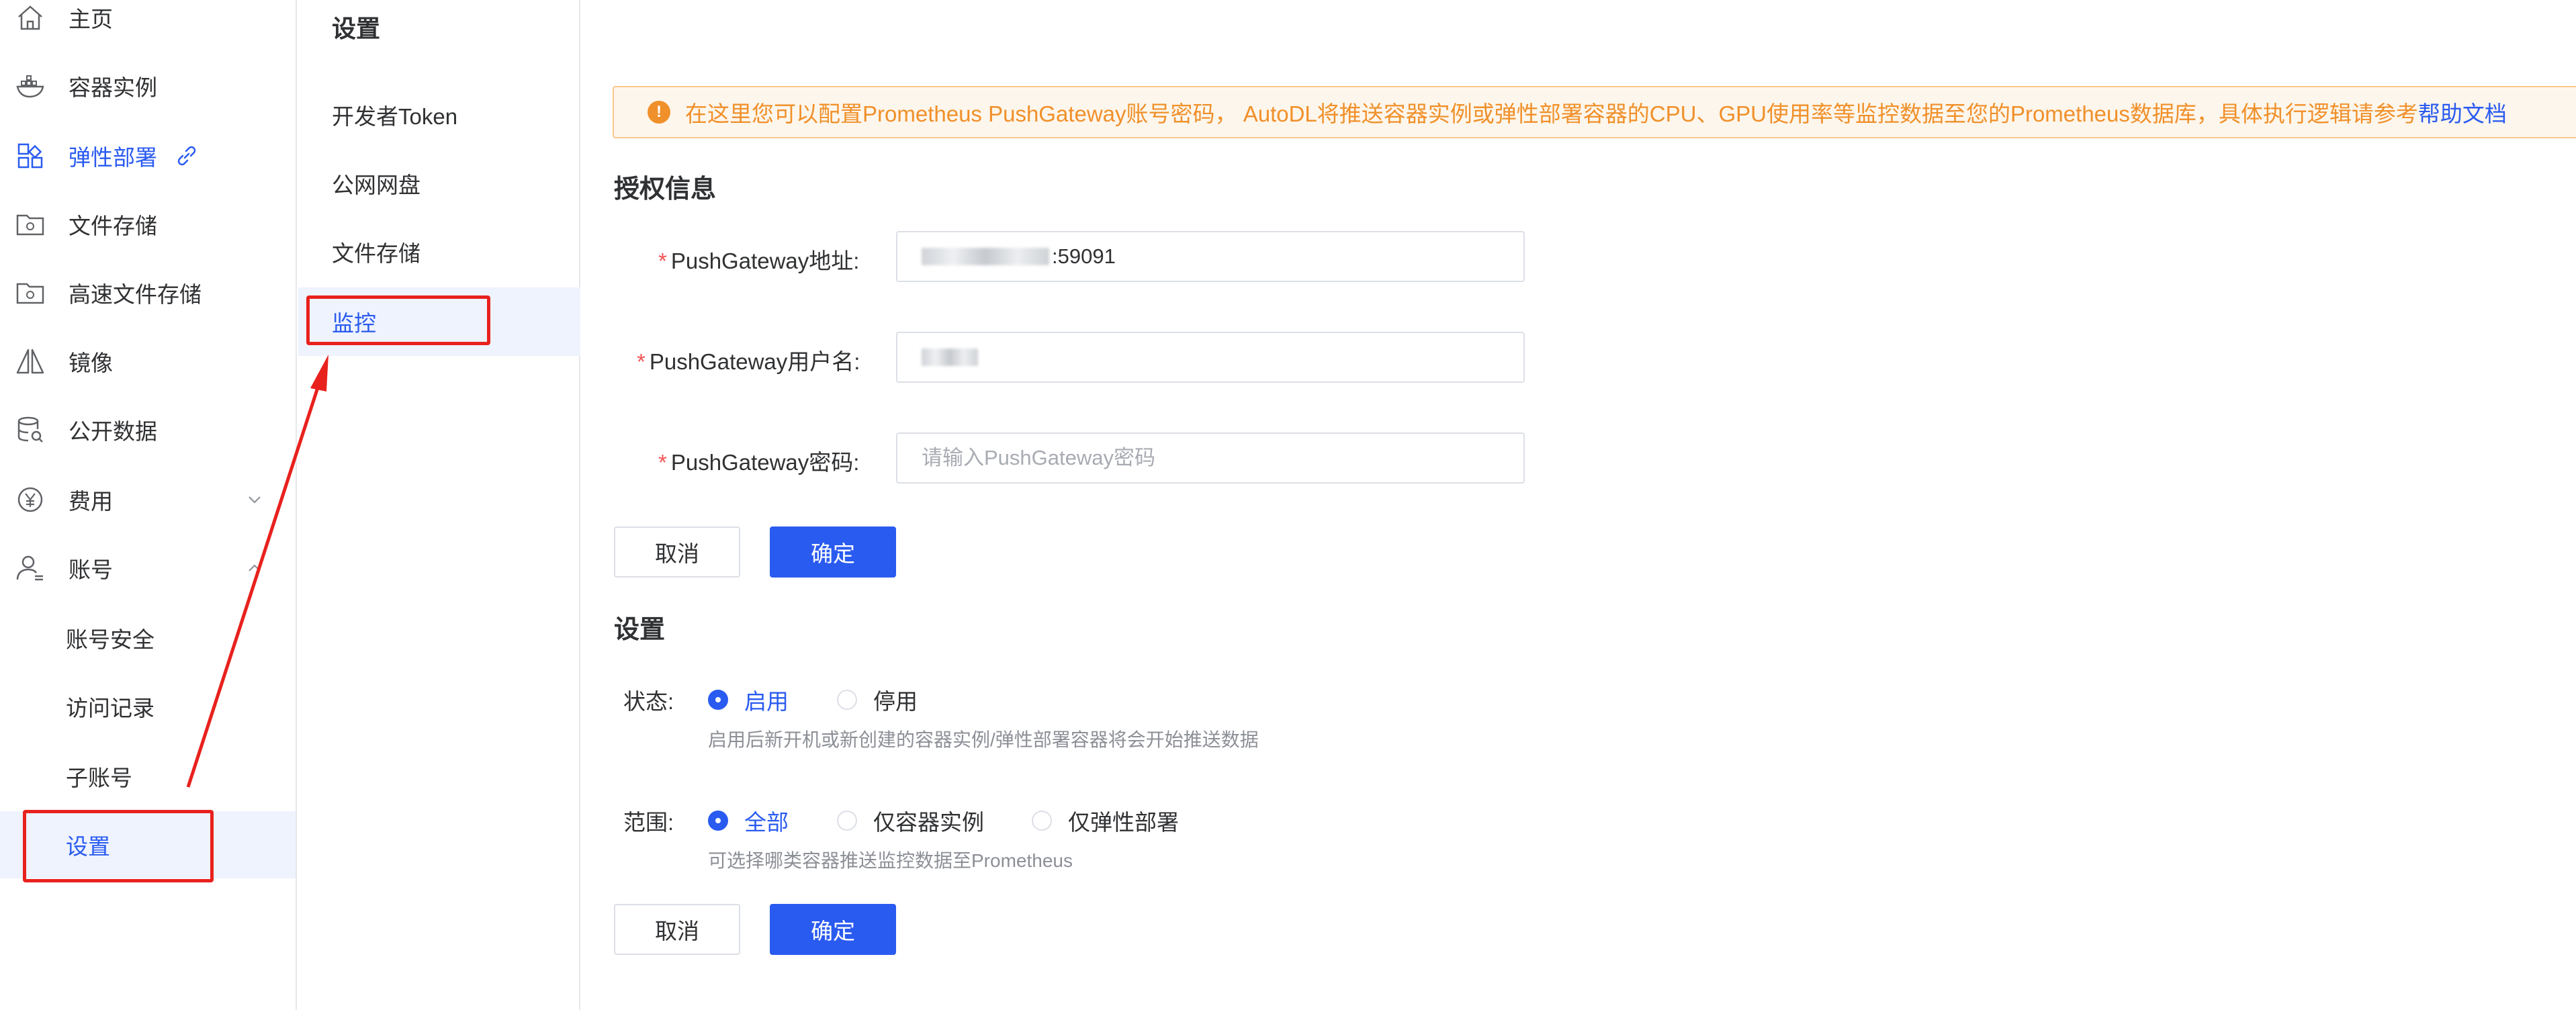 This screenshot has height=1010, width=2576. I want to click on scope-elastic-radio: 仅弹性部署, so click(1105, 821).